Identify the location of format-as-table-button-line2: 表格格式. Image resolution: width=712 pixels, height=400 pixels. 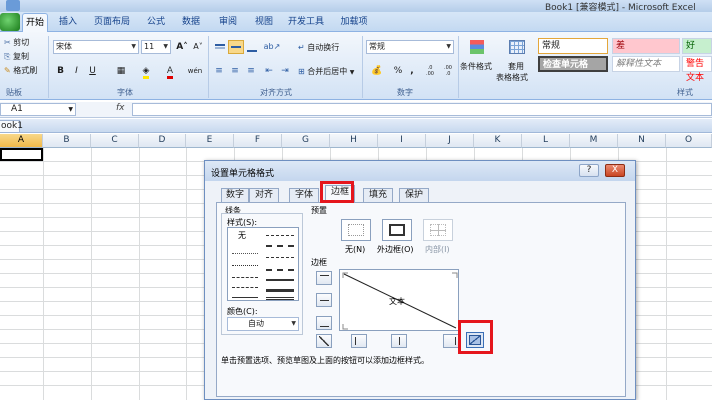
(512, 77).